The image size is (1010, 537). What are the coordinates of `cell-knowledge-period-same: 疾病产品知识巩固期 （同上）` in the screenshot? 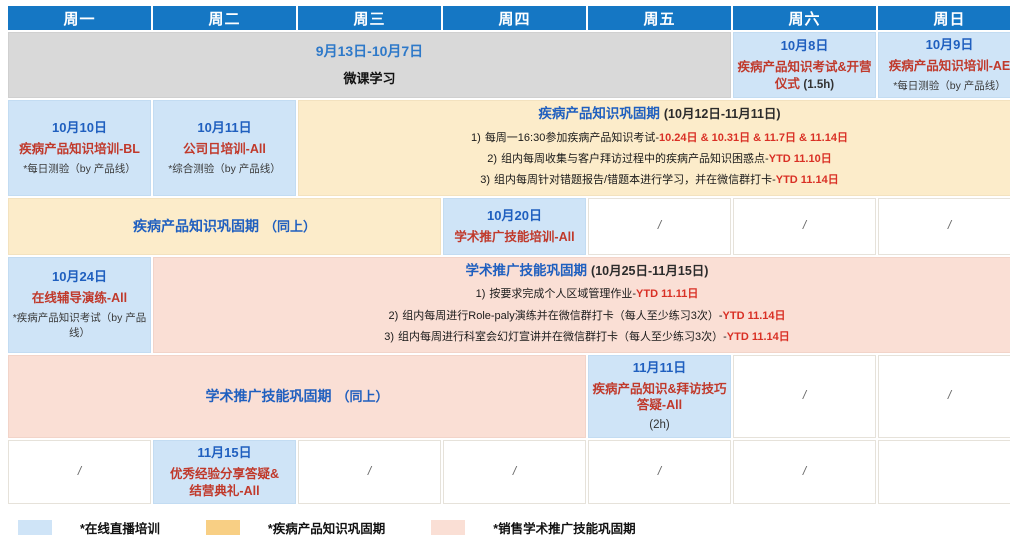 It's located at (224, 226).